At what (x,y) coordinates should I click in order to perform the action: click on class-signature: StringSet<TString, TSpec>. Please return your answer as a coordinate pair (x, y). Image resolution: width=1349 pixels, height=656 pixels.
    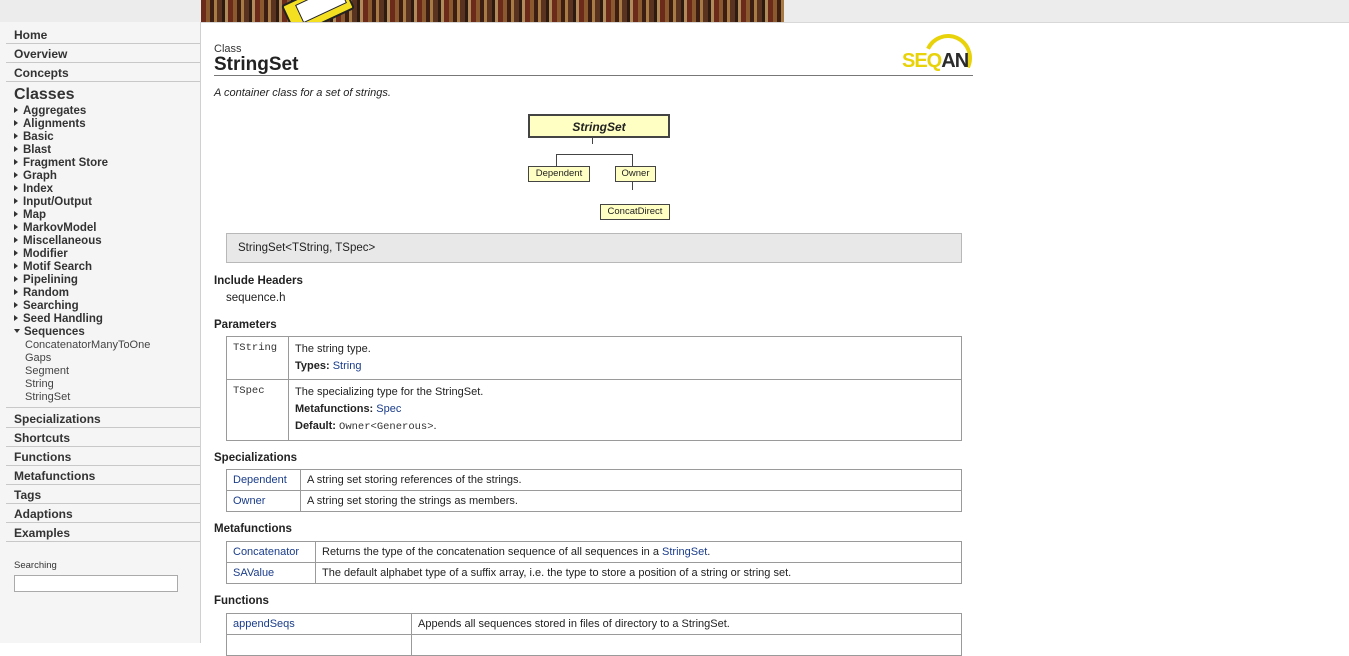
    Looking at the image, I should click on (594, 248).